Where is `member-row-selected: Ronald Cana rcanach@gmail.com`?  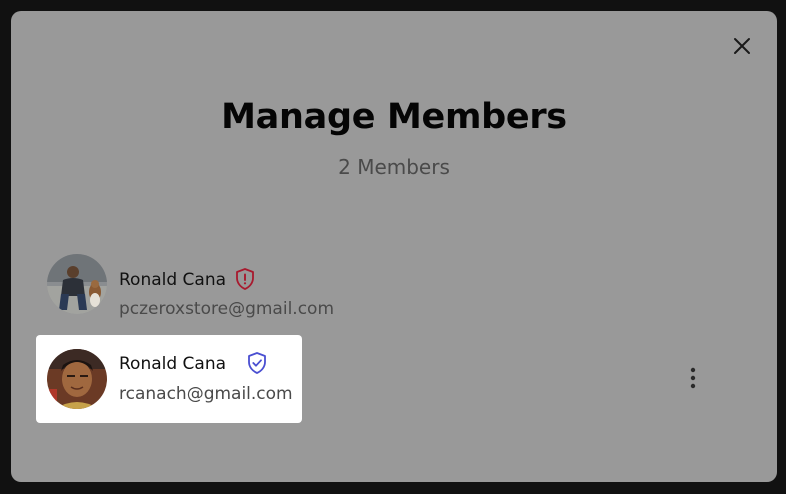 member-row-selected: Ronald Cana rcanach@gmail.com is located at coordinates (169, 379).